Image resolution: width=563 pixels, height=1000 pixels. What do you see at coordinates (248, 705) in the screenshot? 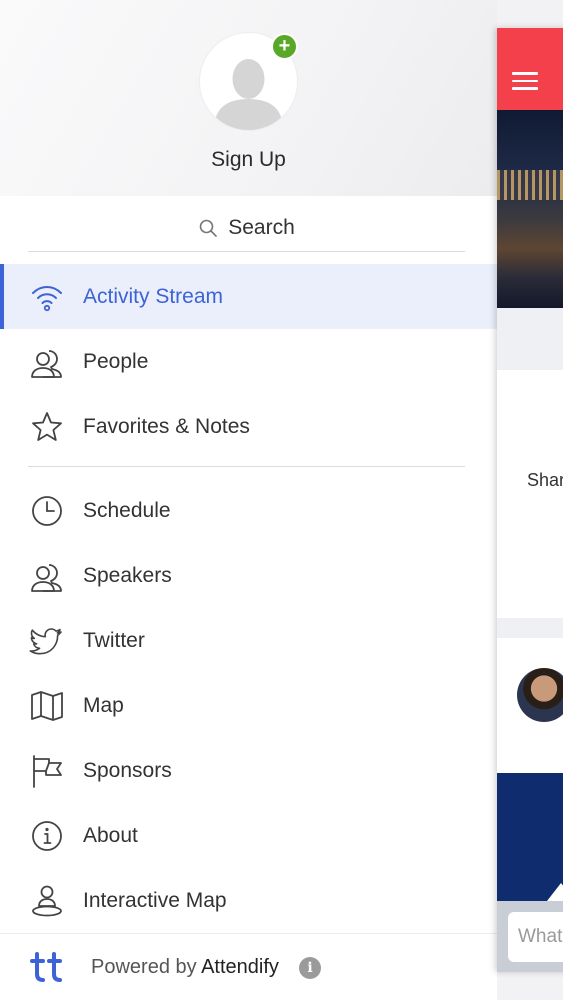
I see `menu-item-map: Map` at bounding box center [248, 705].